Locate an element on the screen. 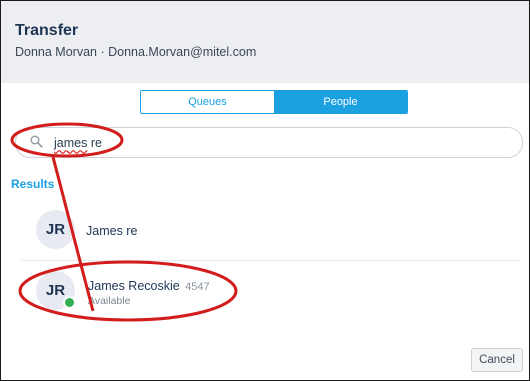 The image size is (530, 381). tab-queues: Queues is located at coordinates (207, 102).